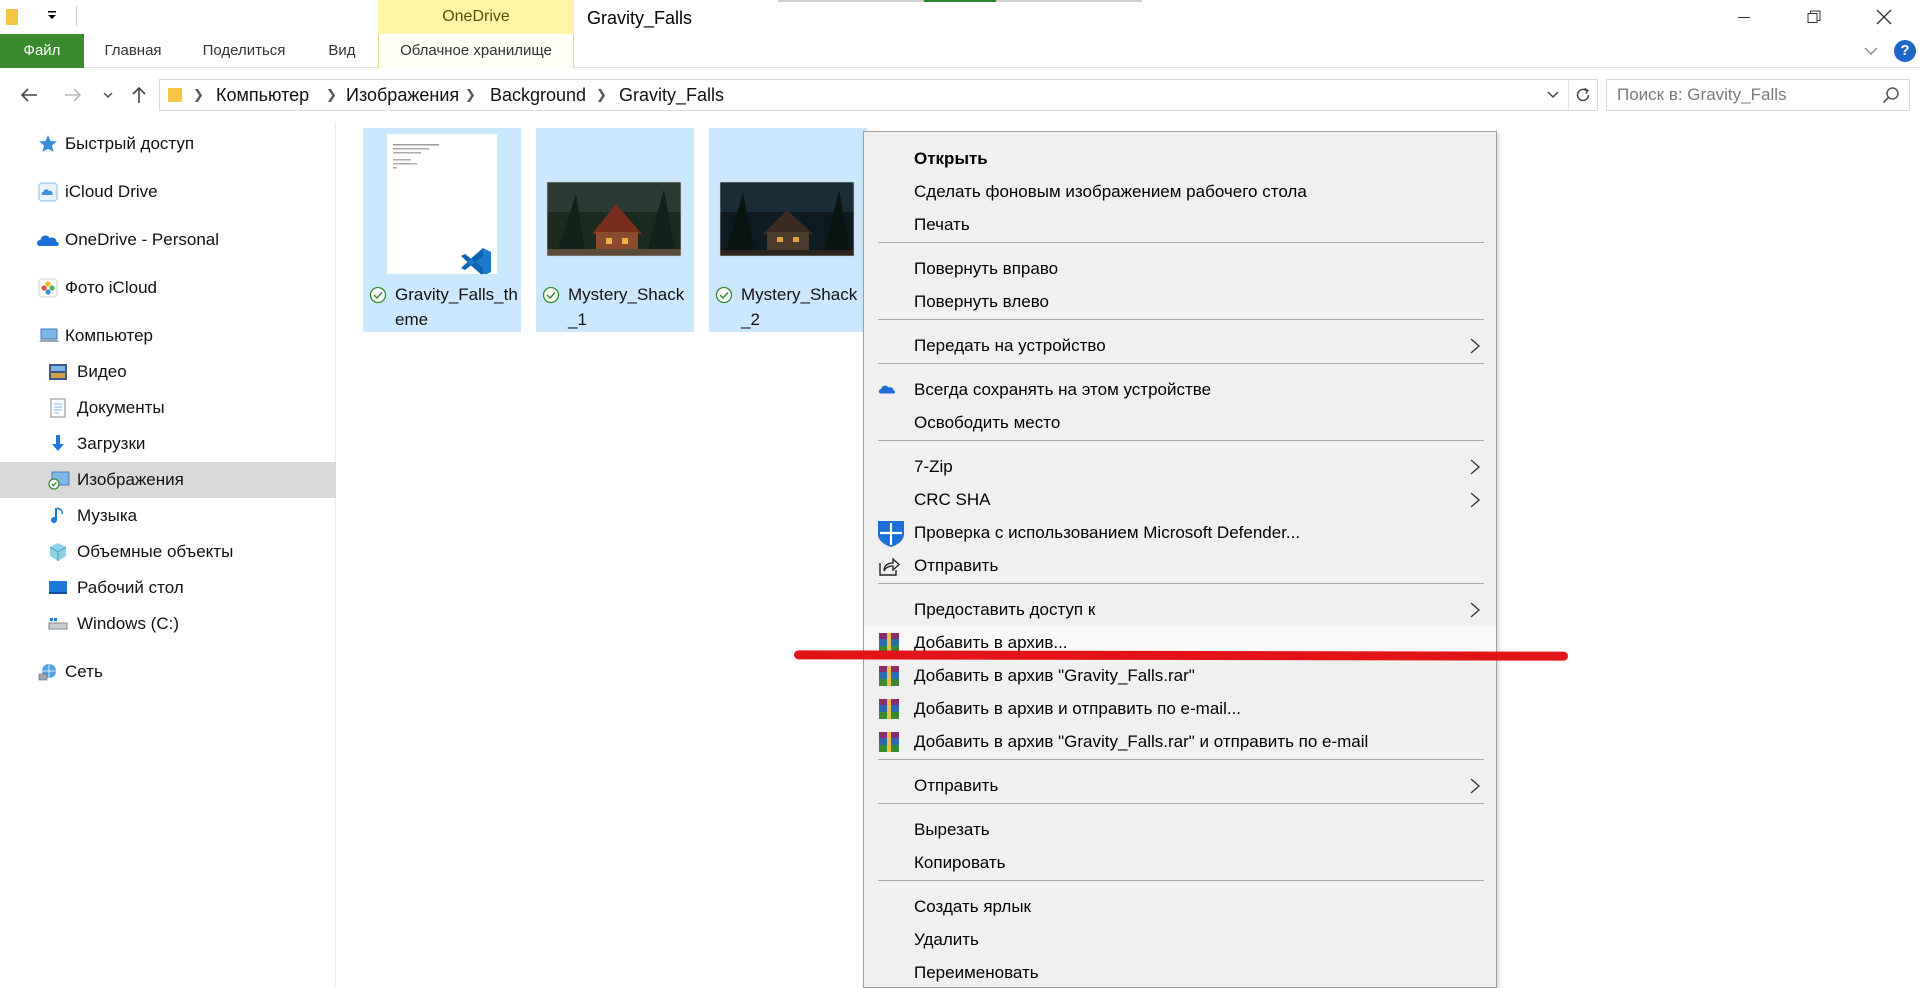 The width and height of the screenshot is (1920, 988). I want to click on menu-item-label: Повернуть влево, so click(981, 301).